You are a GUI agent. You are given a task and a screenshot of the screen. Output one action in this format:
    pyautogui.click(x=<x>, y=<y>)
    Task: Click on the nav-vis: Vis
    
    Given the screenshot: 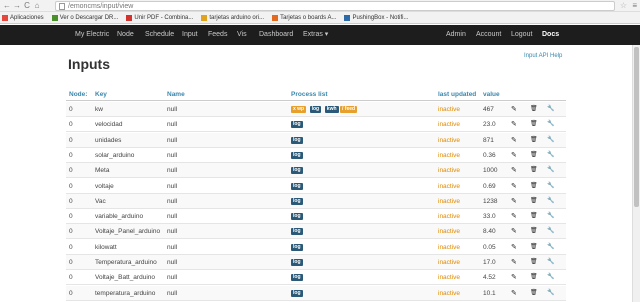 What is the action you would take?
    pyautogui.click(x=242, y=35)
    